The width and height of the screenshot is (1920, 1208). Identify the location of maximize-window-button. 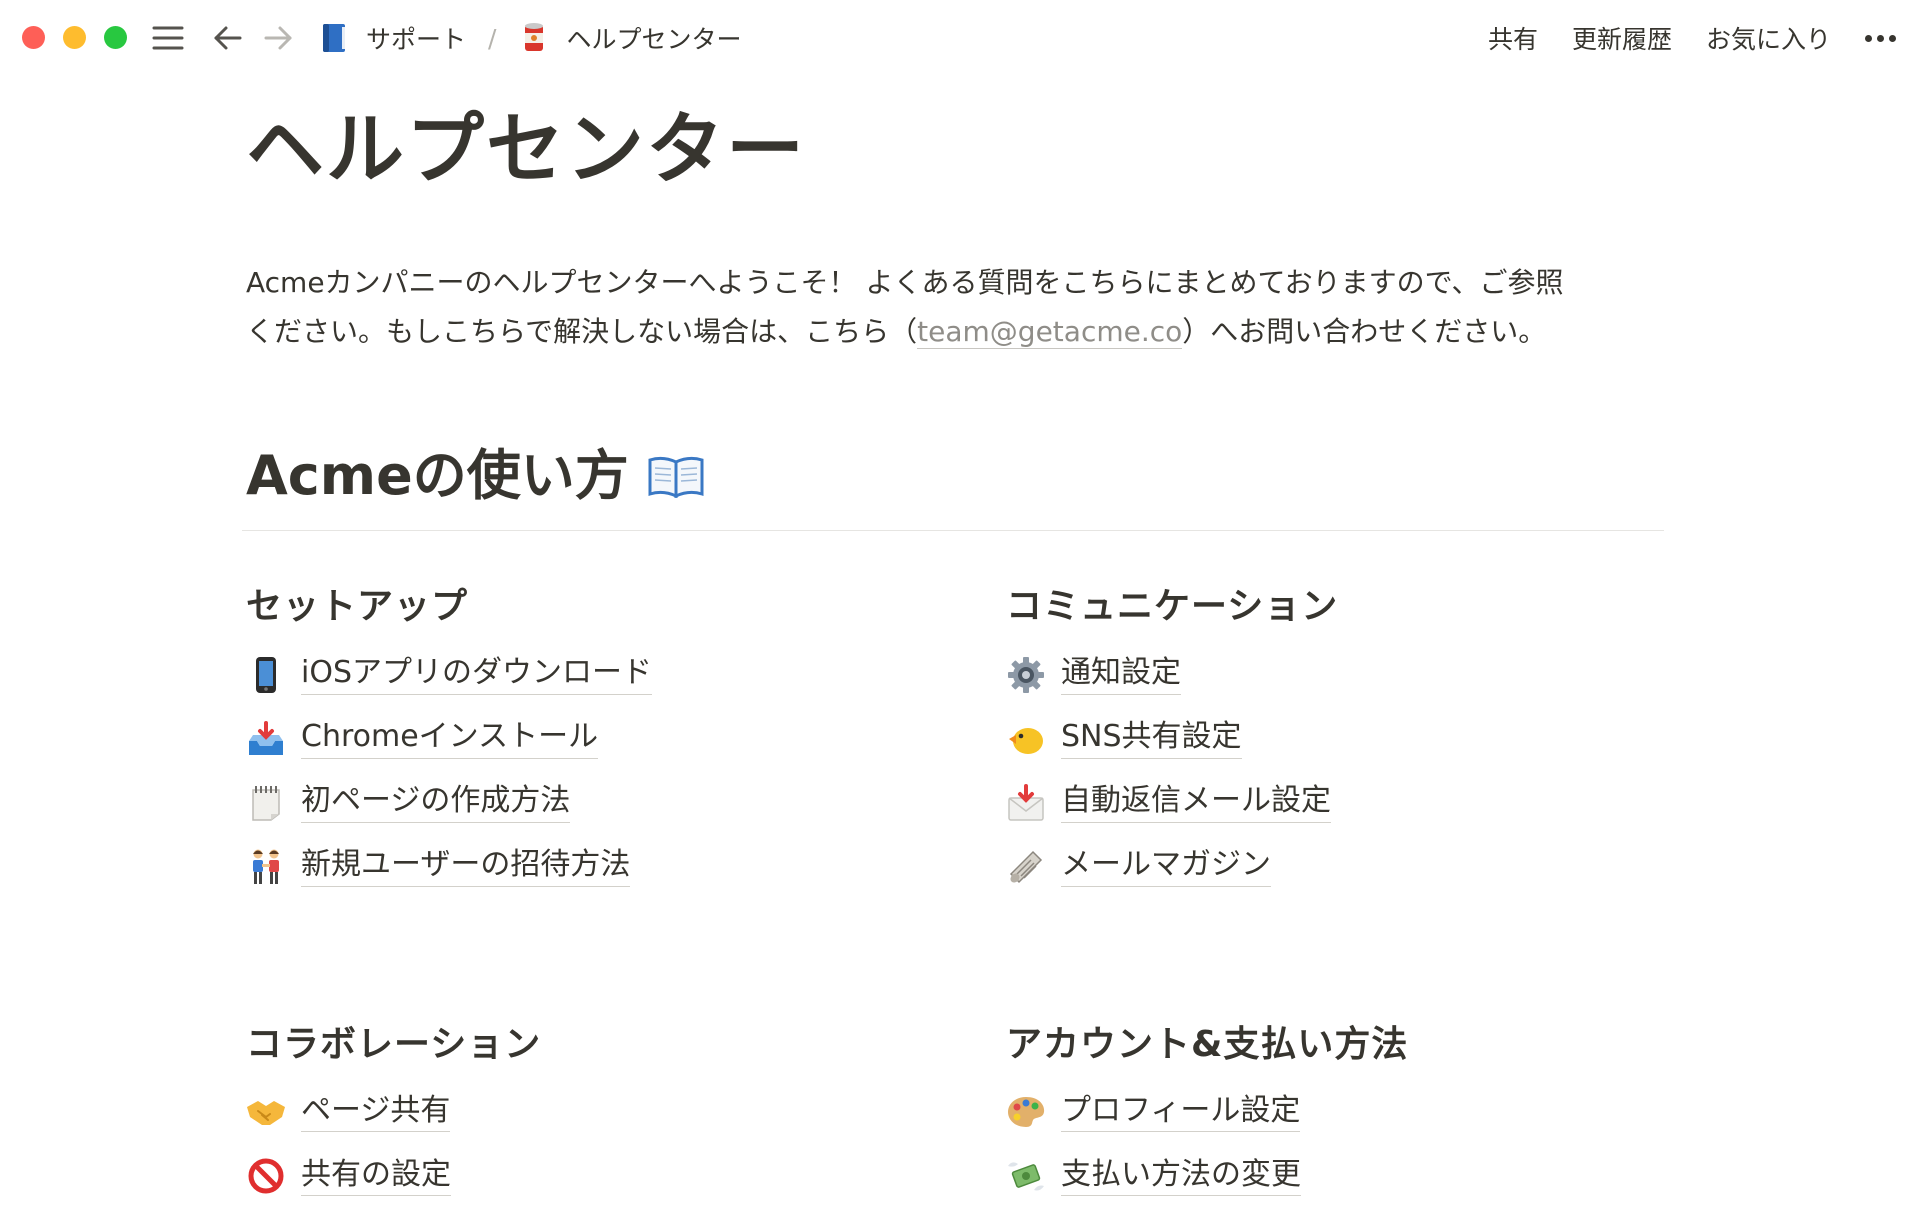
(115, 37).